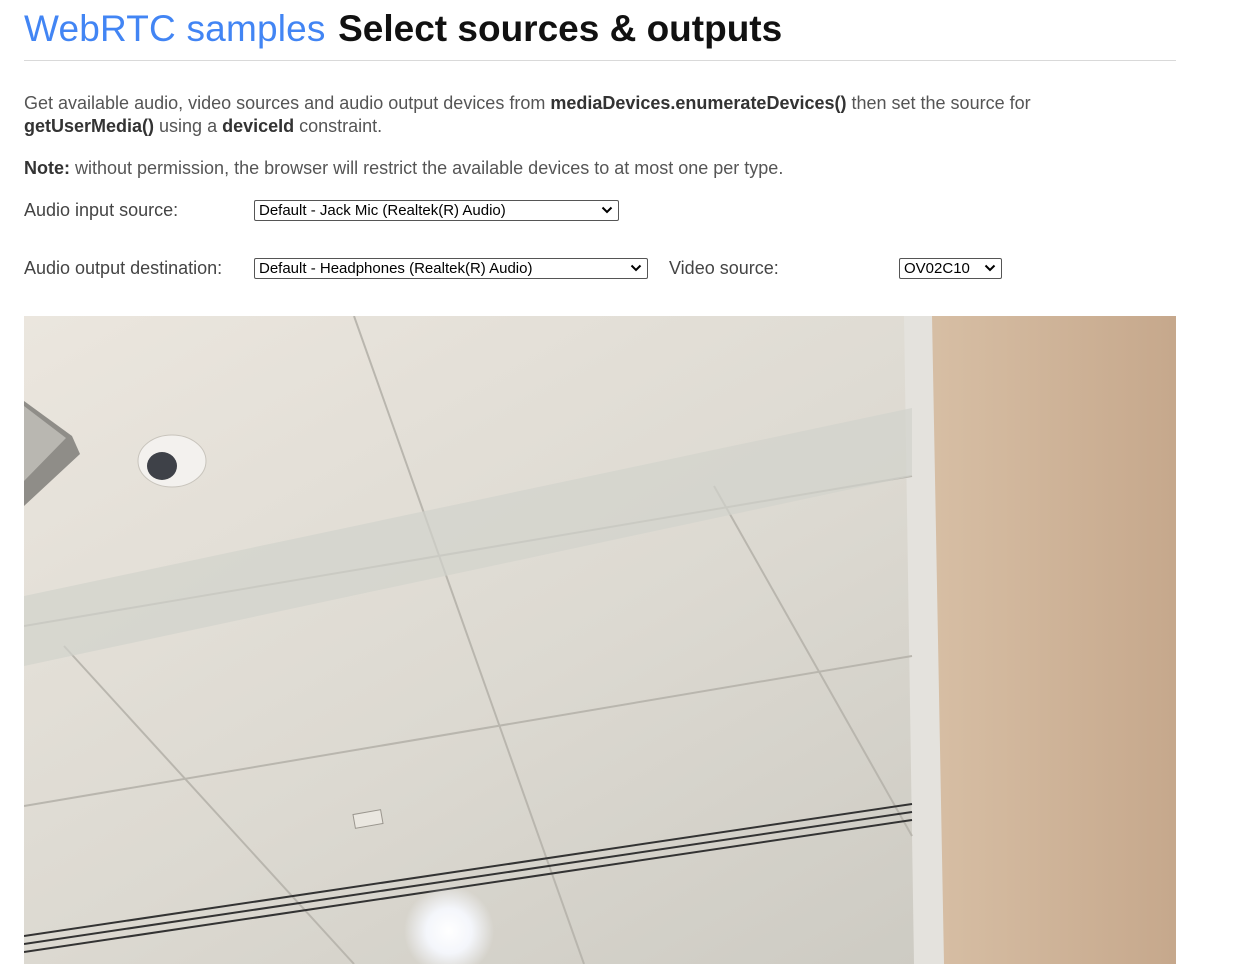 The width and height of the screenshot is (1246, 973). I want to click on audio-output-select: Default - Headphones (Realtek(R) Audio), so click(451, 268).